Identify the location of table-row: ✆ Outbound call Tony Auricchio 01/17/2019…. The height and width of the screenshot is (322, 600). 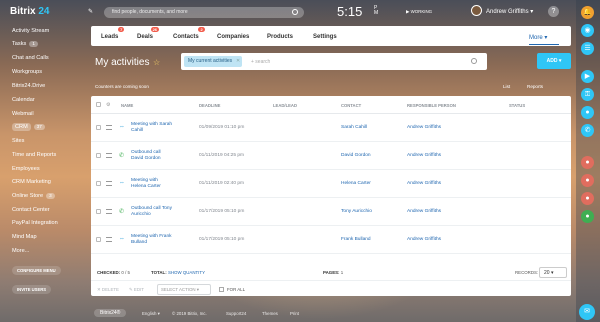
(331, 212).